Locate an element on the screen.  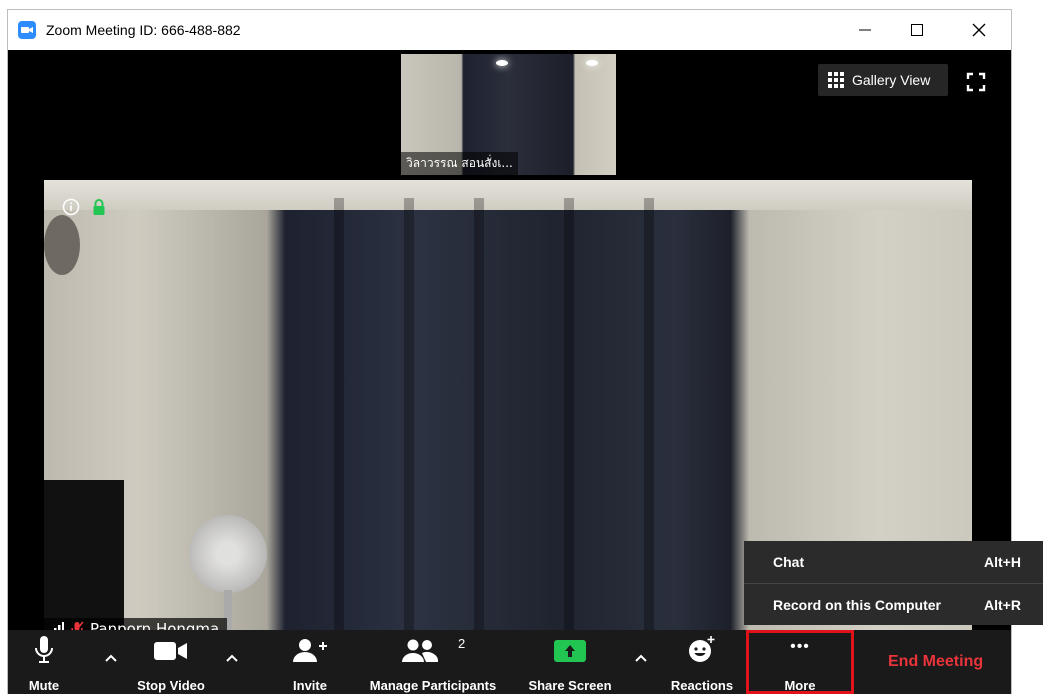
title-bar: Zoom Meeting ID: 666-488-882 is located at coordinates (509, 30).